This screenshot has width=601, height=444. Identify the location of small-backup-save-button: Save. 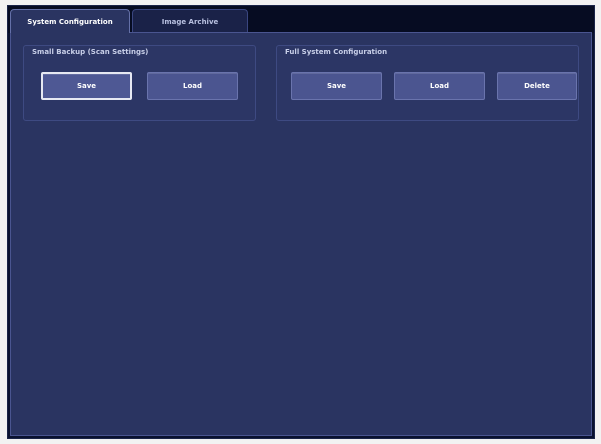
(86, 86).